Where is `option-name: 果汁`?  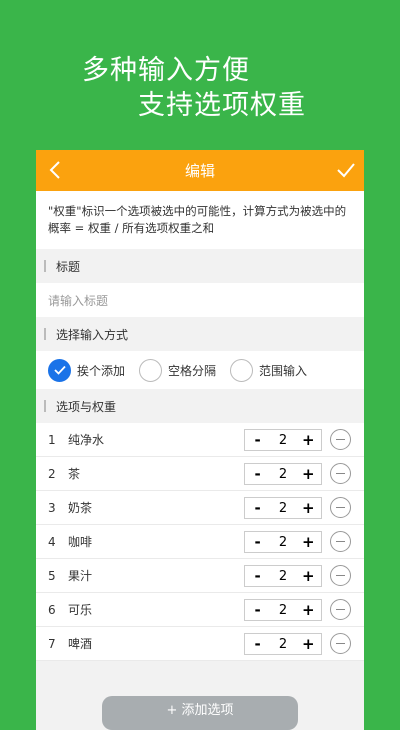
option-name: 果汁 is located at coordinates (80, 575).